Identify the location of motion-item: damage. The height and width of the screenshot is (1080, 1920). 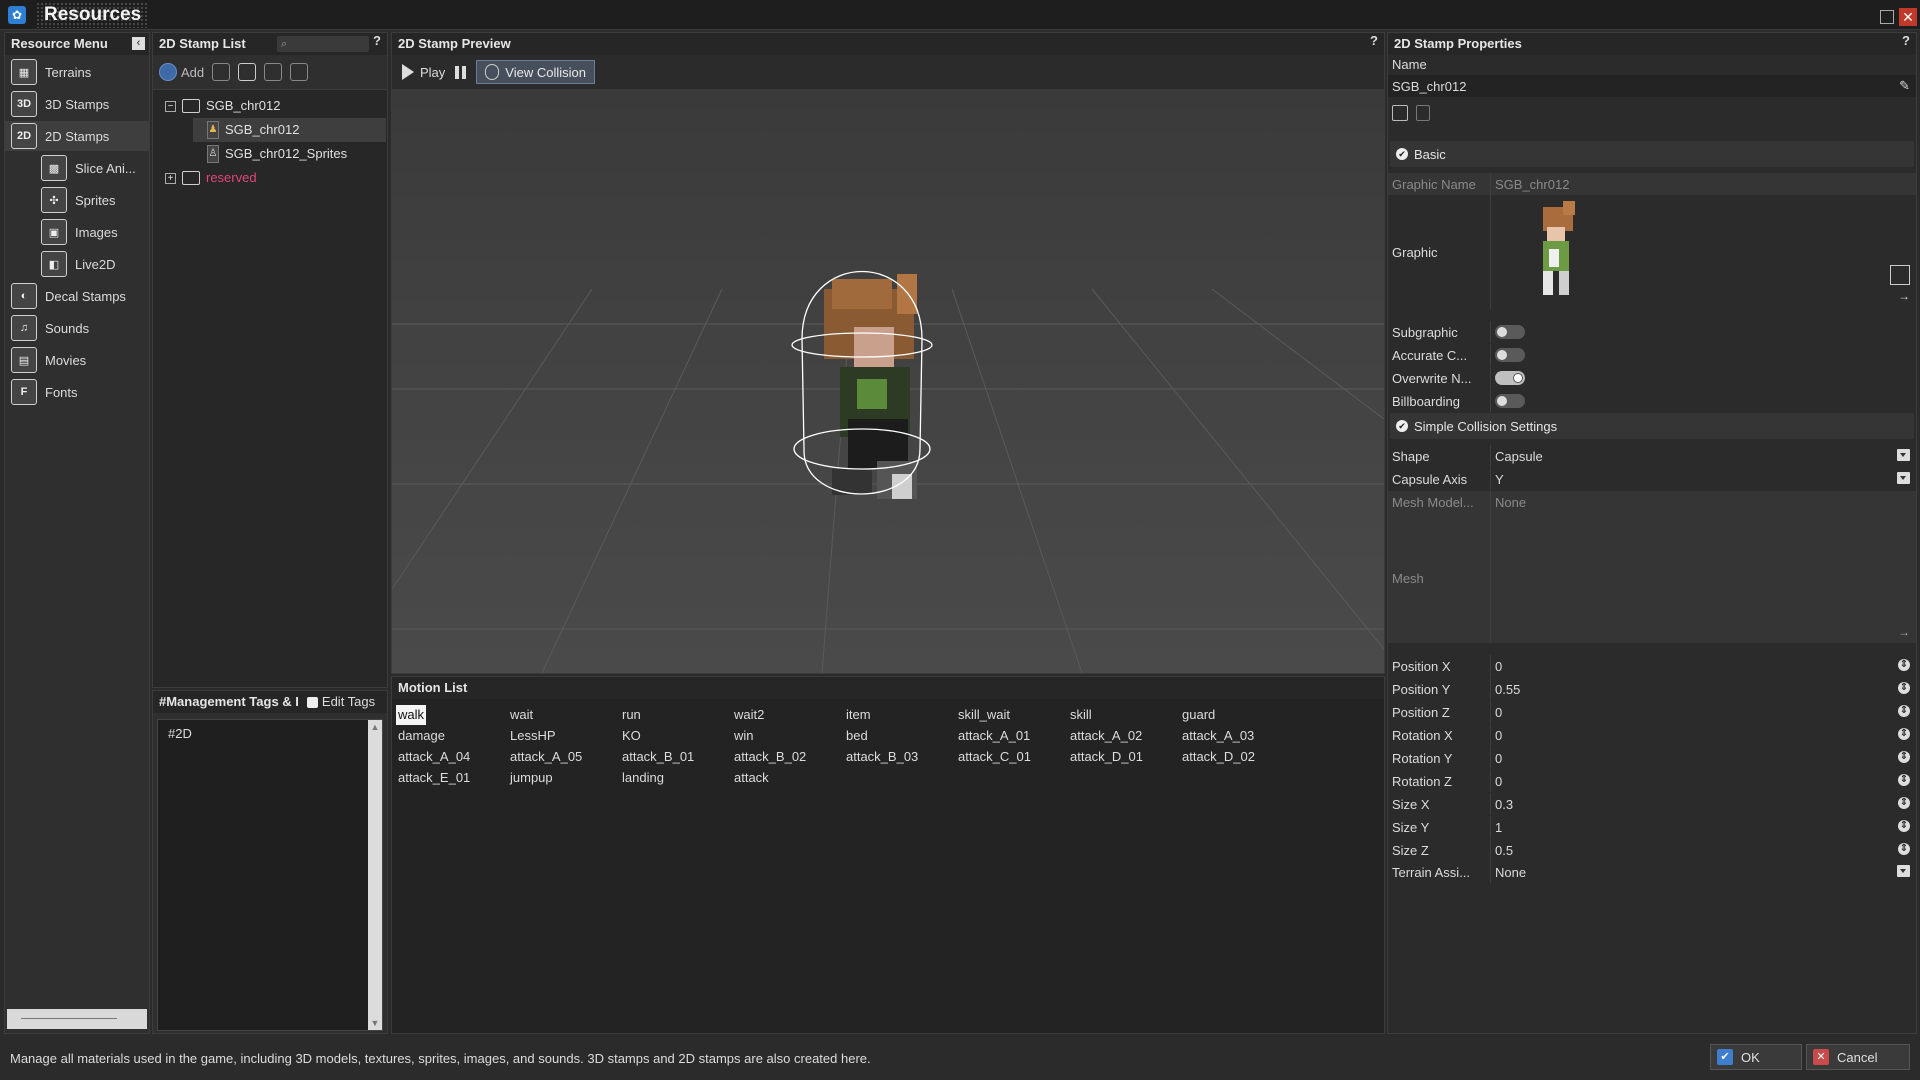
(421, 736).